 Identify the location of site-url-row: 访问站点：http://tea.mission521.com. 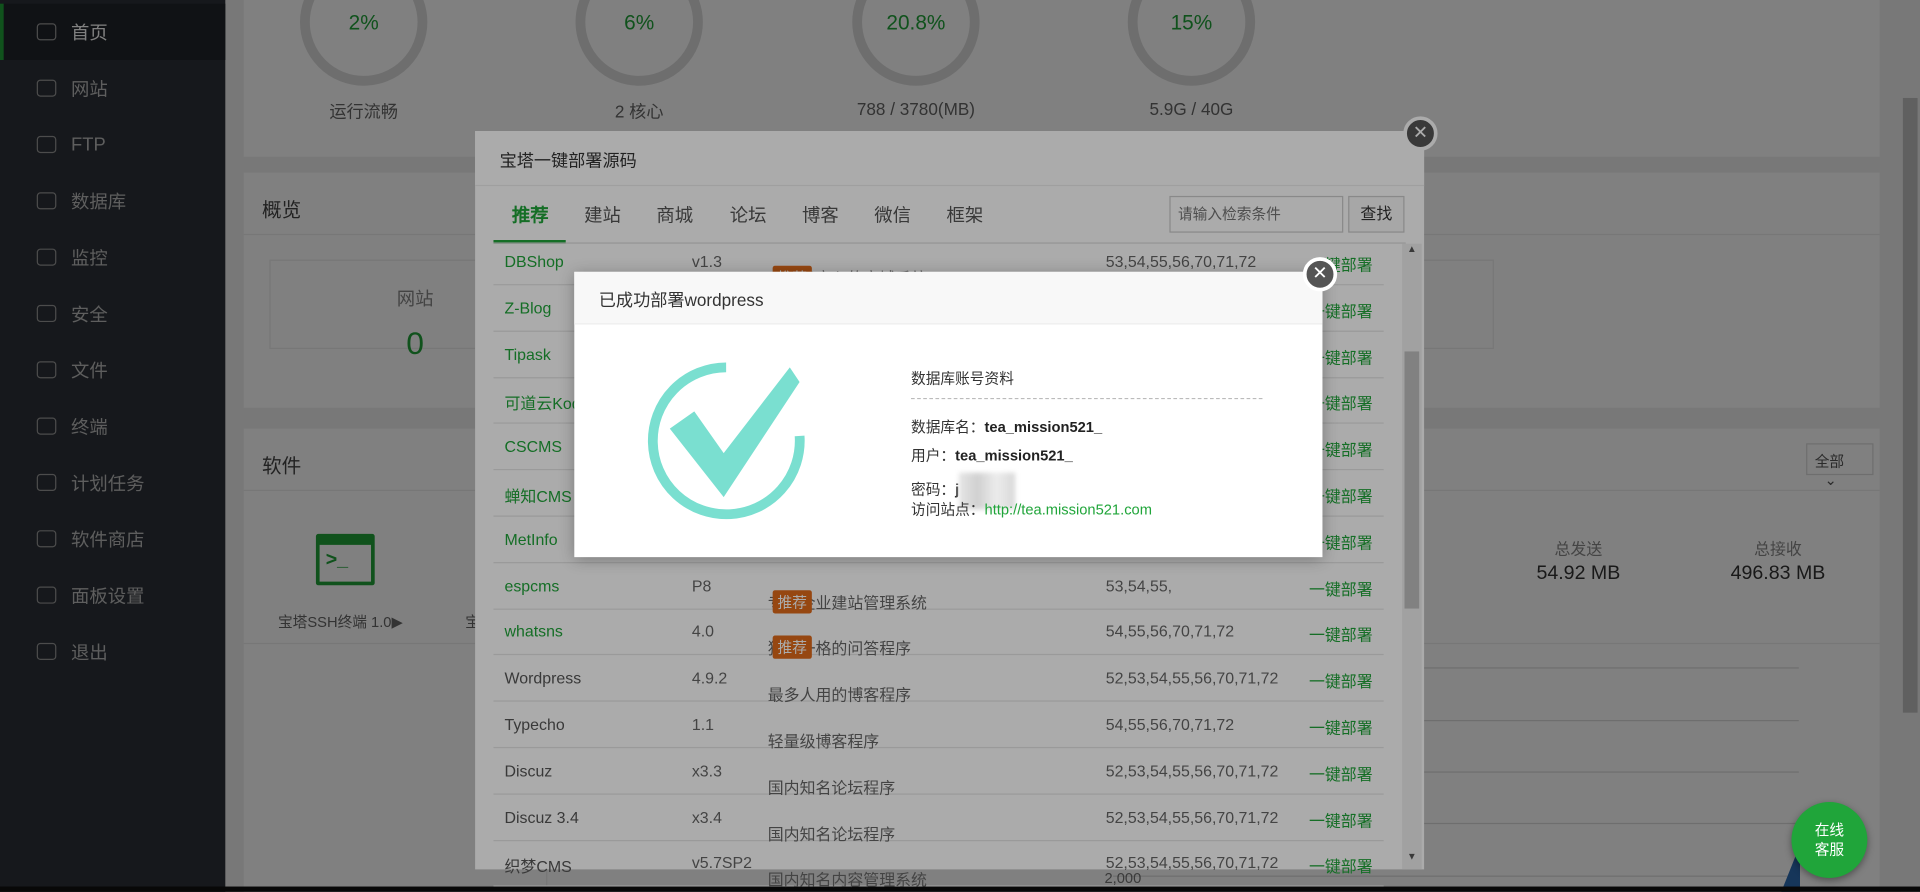
(1031, 508).